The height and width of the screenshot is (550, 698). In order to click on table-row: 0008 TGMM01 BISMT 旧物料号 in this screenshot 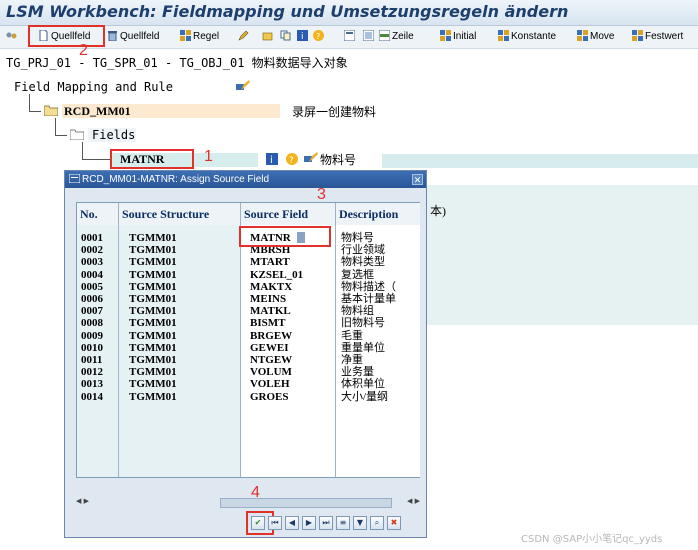, I will do `click(248, 323)`.